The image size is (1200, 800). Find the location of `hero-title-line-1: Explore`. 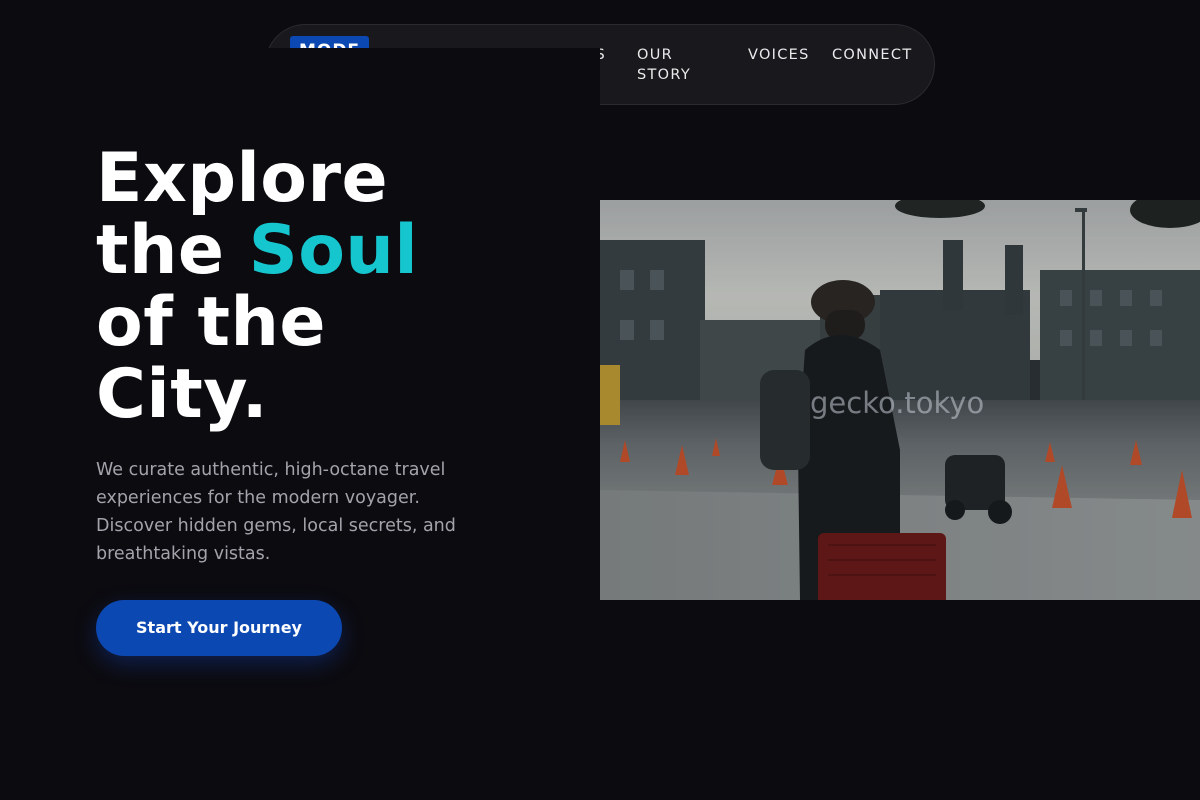

hero-title-line-1: Explore is located at coordinates (242, 178).